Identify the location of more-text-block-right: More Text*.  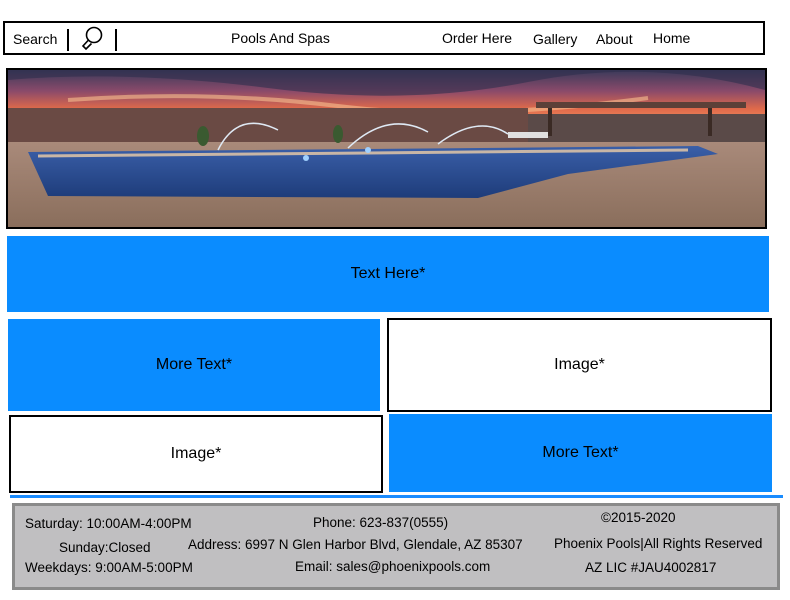
(580, 453).